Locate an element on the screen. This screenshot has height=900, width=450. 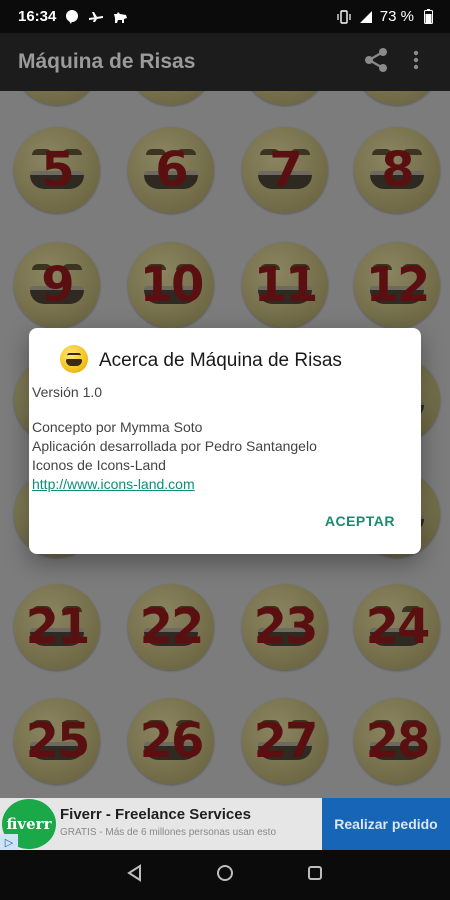
laugh-button: 22 is located at coordinates (171, 627).